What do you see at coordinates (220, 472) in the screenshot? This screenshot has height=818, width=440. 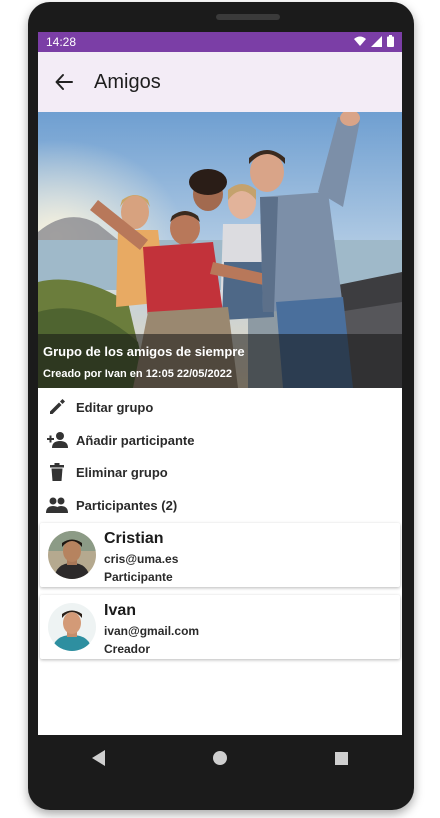 I see `delete-group-button: Eliminar grupo` at bounding box center [220, 472].